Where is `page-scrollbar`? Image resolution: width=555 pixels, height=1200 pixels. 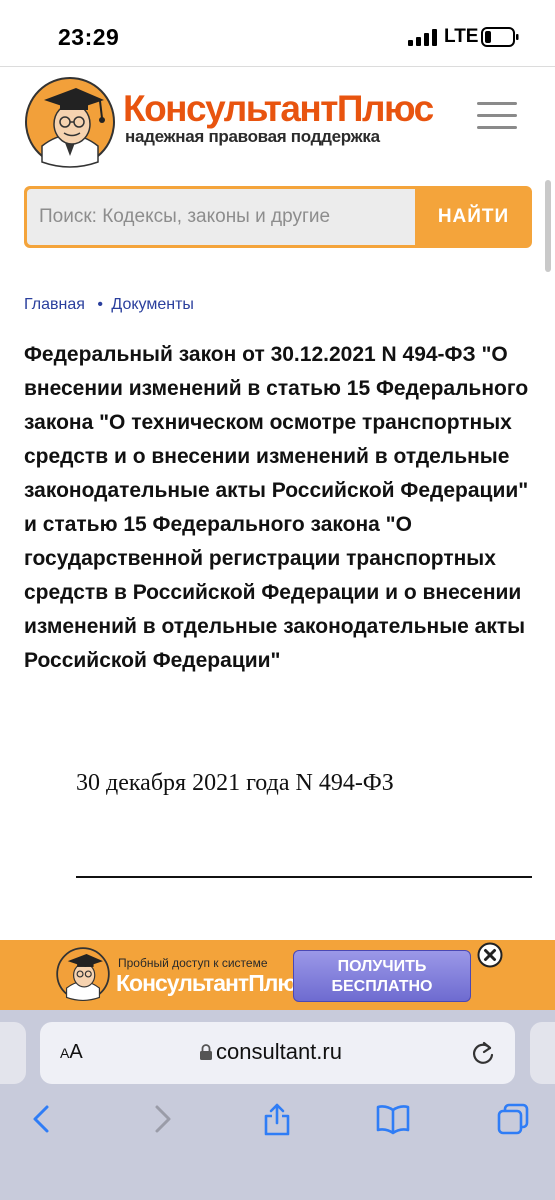 page-scrollbar is located at coordinates (548, 226).